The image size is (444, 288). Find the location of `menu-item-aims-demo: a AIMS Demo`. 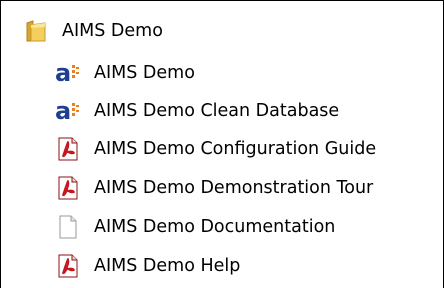

menu-item-aims-demo: a AIMS Demo is located at coordinates (124, 73).